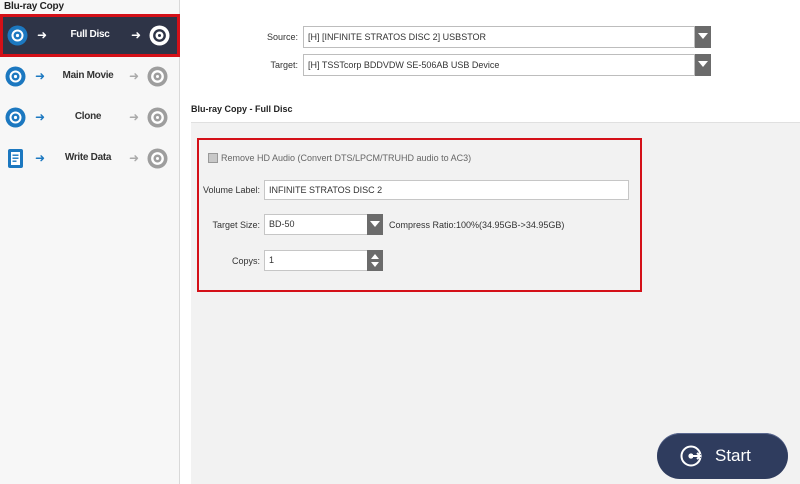  I want to click on mode-item-label: Main Movie, so click(88, 75).